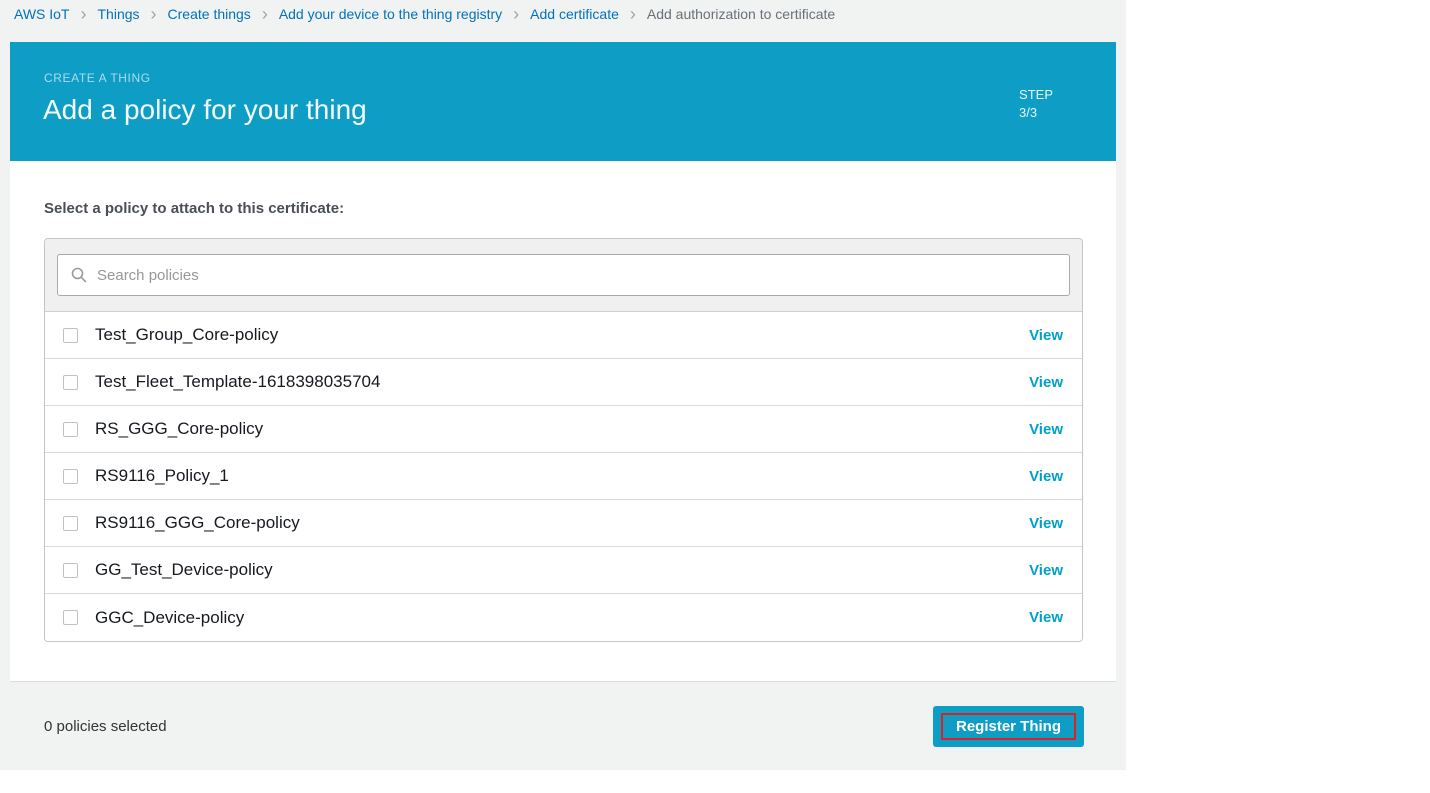 This screenshot has height=793, width=1430. I want to click on register-thing-button: Register Thing, so click(1008, 726).